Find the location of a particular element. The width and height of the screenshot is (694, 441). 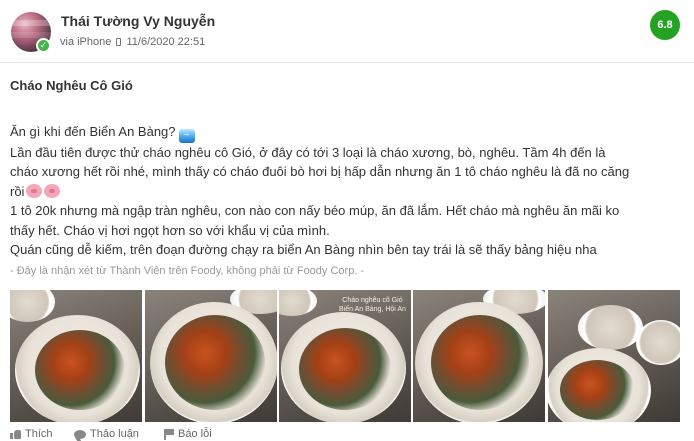

photo-caption: Cháo nghêu cô Gió Biển An Bàng, Hội An is located at coordinates (372, 305).